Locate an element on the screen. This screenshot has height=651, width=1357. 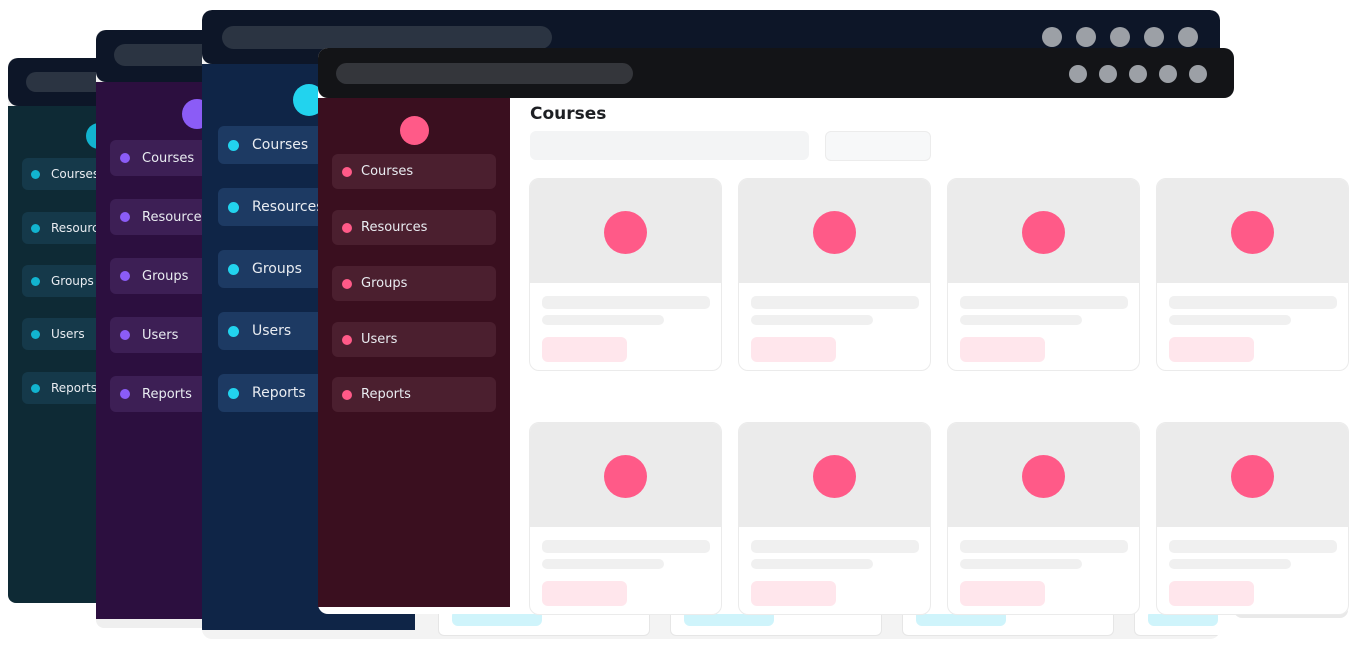
sidebar-item-resources: Resources is located at coordinates (414, 227).